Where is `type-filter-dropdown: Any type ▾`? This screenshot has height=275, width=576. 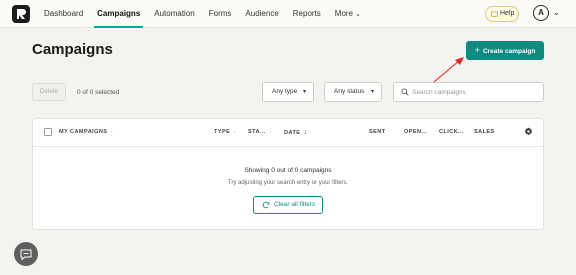
type-filter-dropdown: Any type ▾ is located at coordinates (288, 92).